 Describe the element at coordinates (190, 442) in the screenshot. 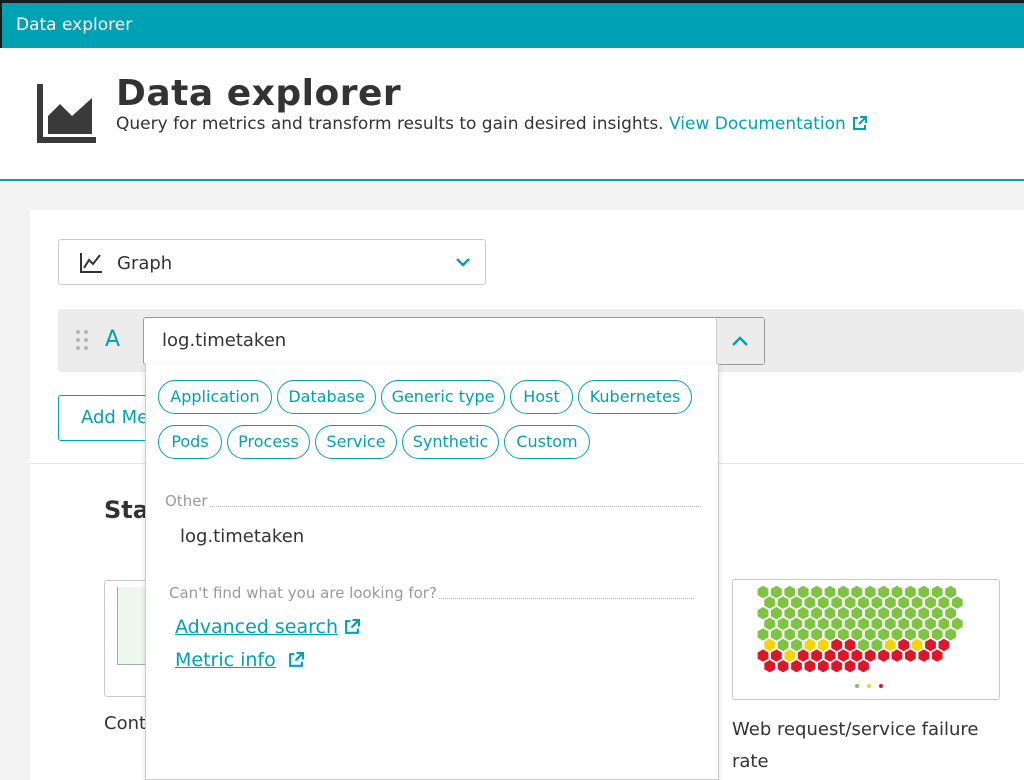

I see `chip-pods: Pods` at that location.